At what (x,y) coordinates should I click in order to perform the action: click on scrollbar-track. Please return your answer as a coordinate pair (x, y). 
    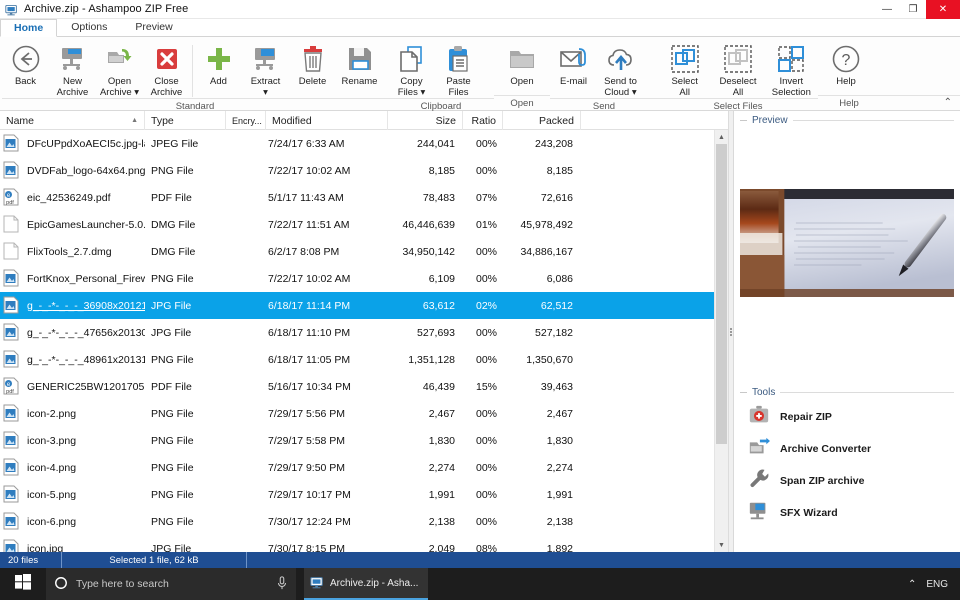
    Looking at the image, I should click on (721, 341).